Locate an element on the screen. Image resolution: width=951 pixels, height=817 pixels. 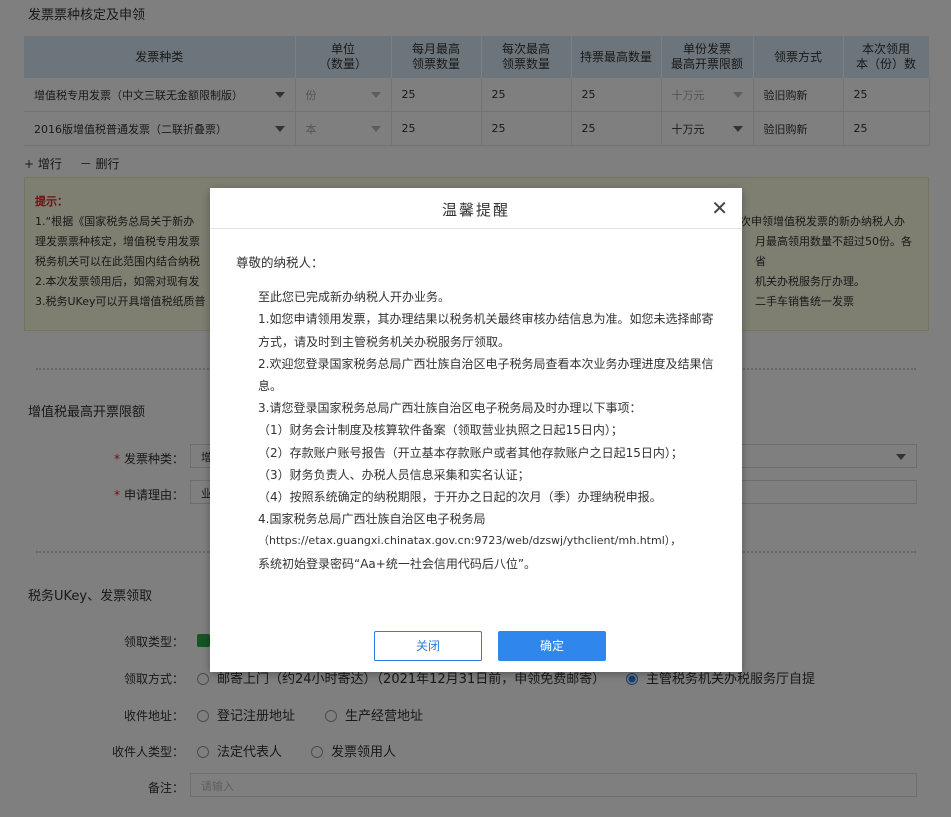
dialog-line: 至此您已完成新办纳税人开办业务。 is located at coordinates (354, 297).